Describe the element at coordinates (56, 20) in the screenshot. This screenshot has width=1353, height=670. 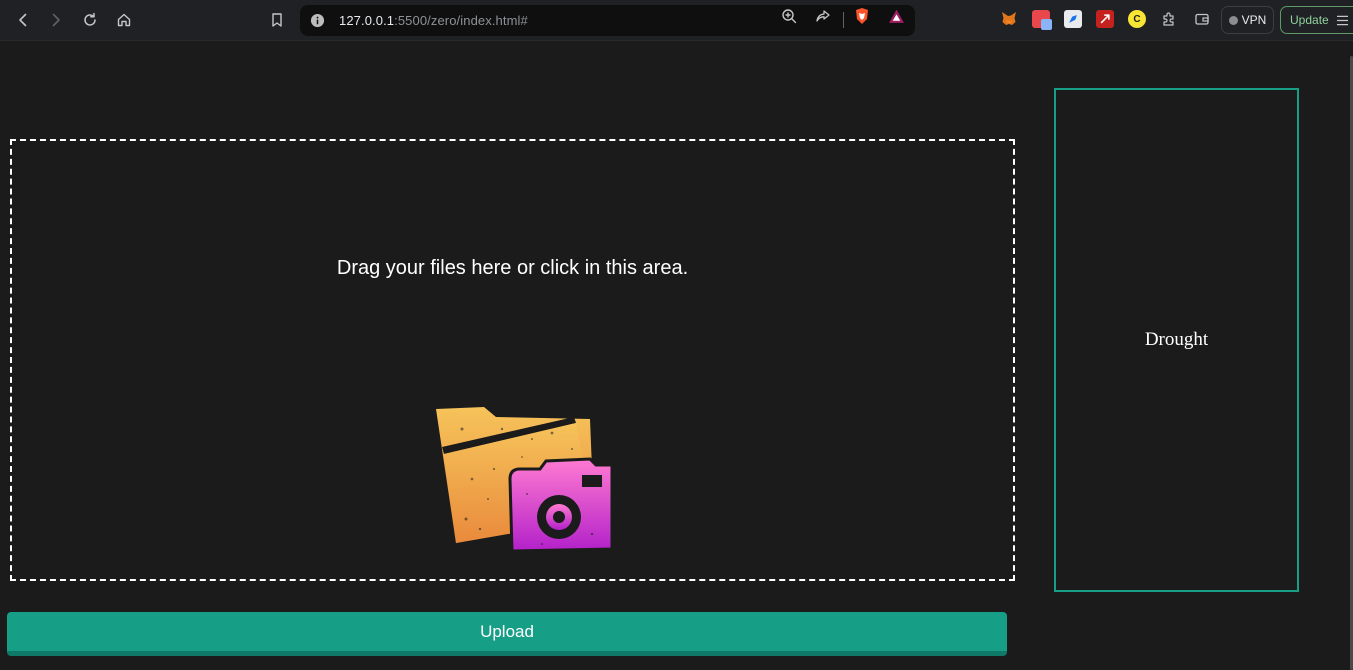
I see `forward-icon` at that location.